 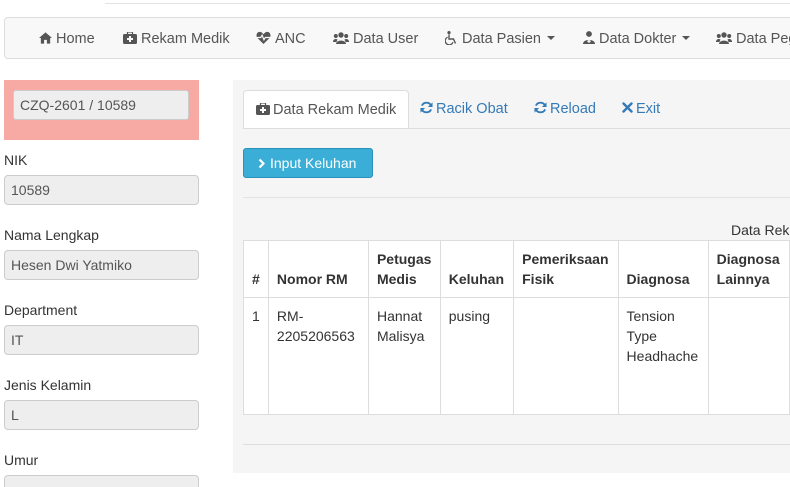 What do you see at coordinates (313, 163) in the screenshot?
I see `input-keluhan-label: Input Keluhan` at bounding box center [313, 163].